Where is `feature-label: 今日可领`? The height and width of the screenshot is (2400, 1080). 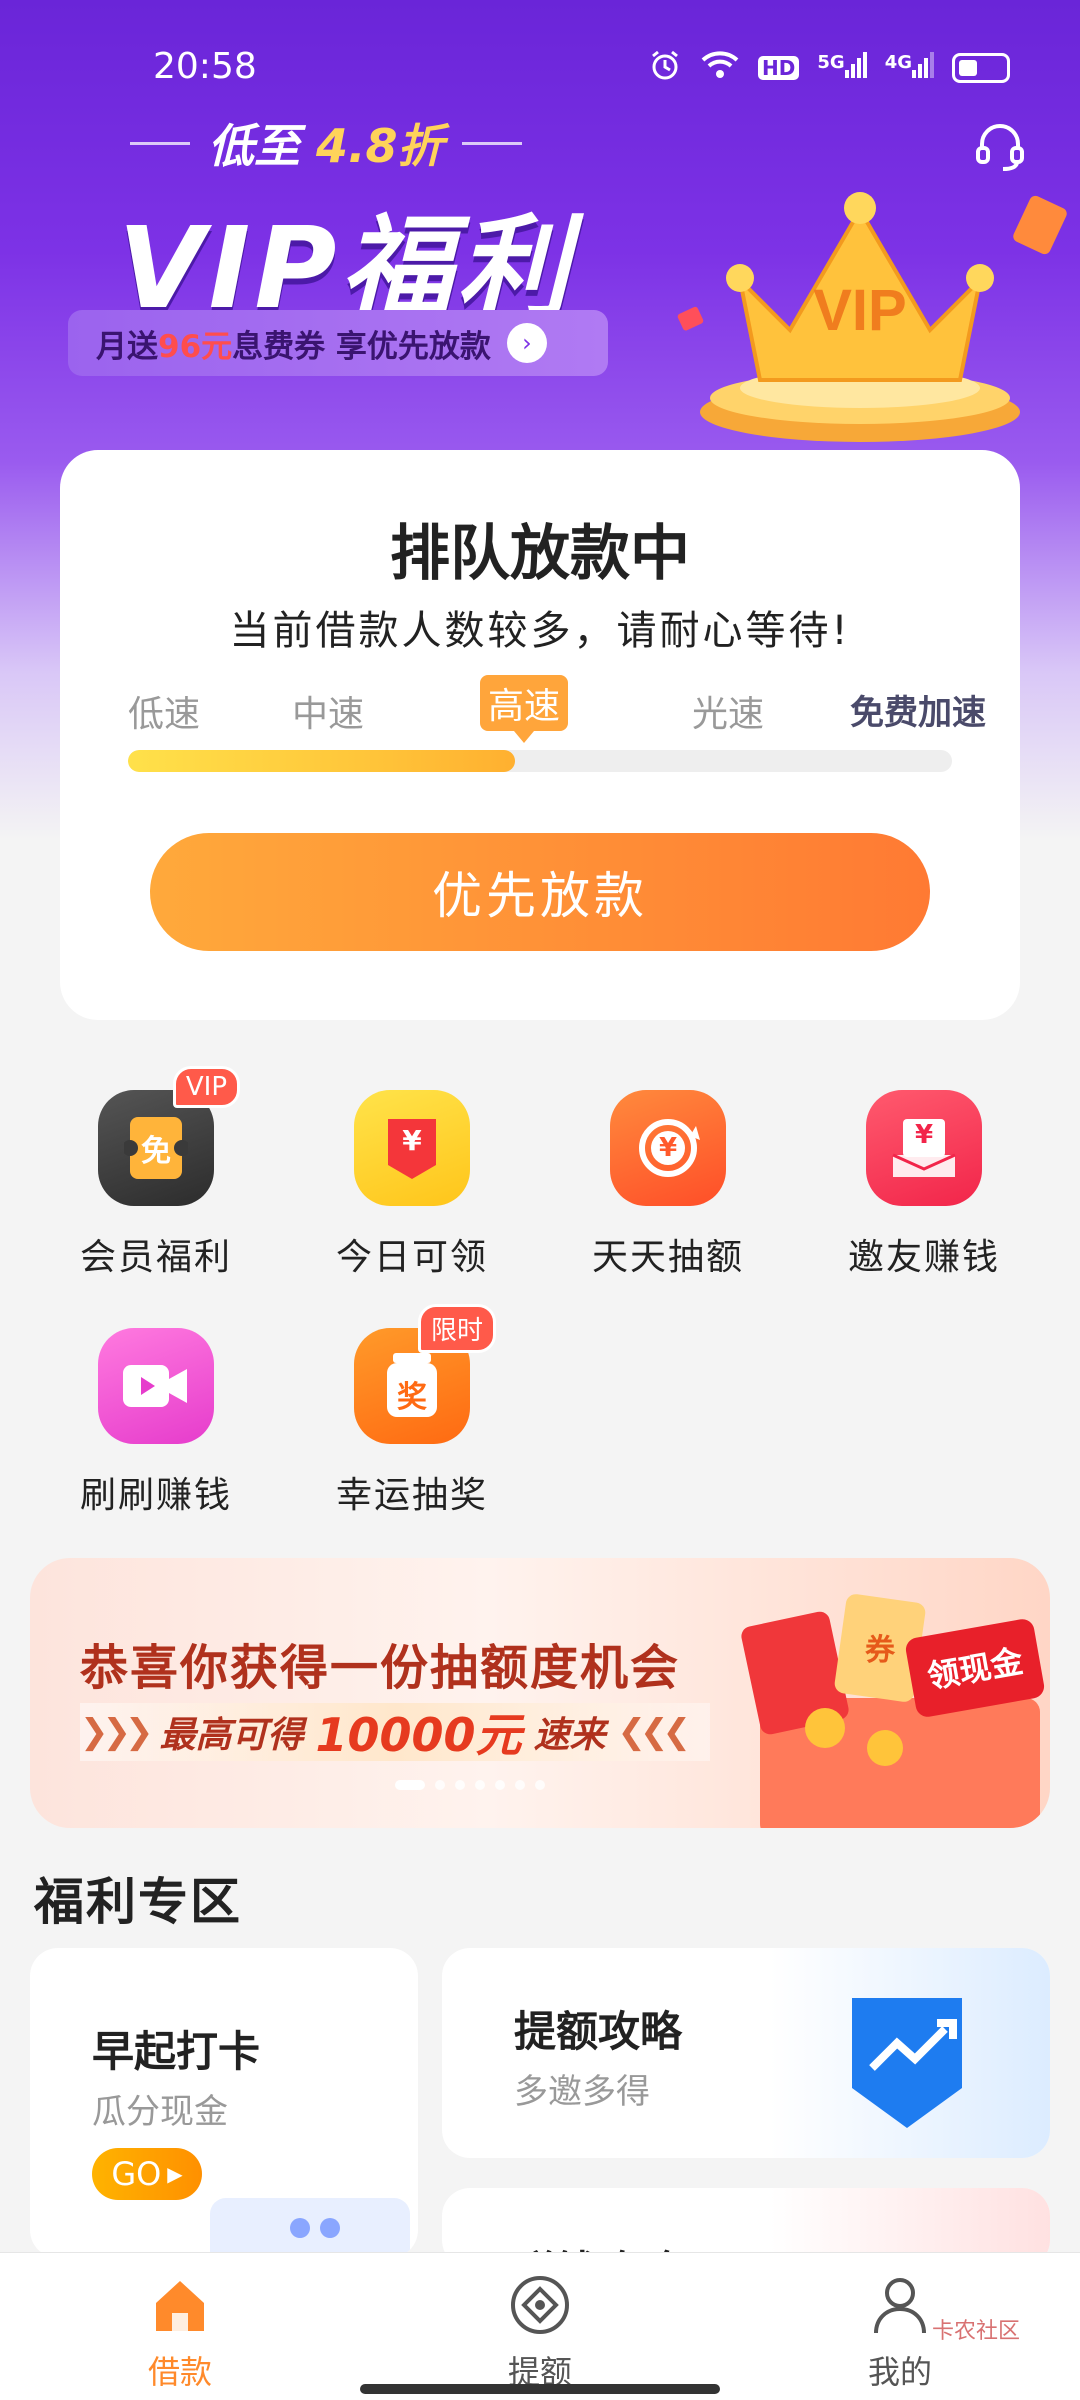
feature-label: 今日可领 is located at coordinates (411, 1257).